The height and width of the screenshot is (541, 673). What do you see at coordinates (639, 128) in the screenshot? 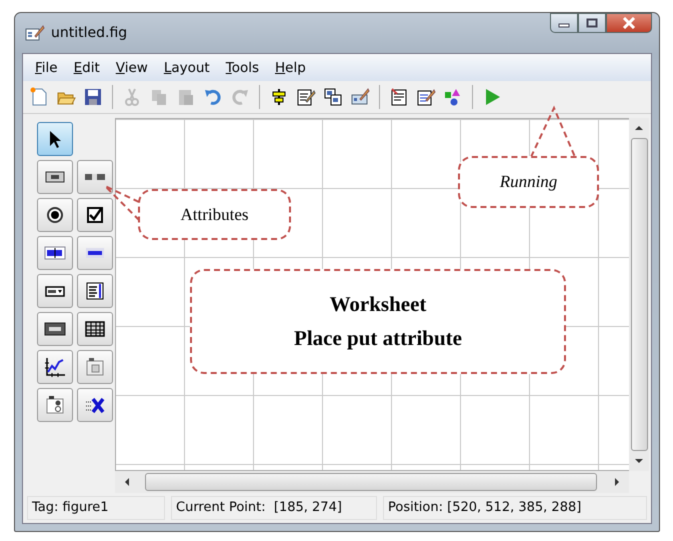
I see `up-arrow-icon` at bounding box center [639, 128].